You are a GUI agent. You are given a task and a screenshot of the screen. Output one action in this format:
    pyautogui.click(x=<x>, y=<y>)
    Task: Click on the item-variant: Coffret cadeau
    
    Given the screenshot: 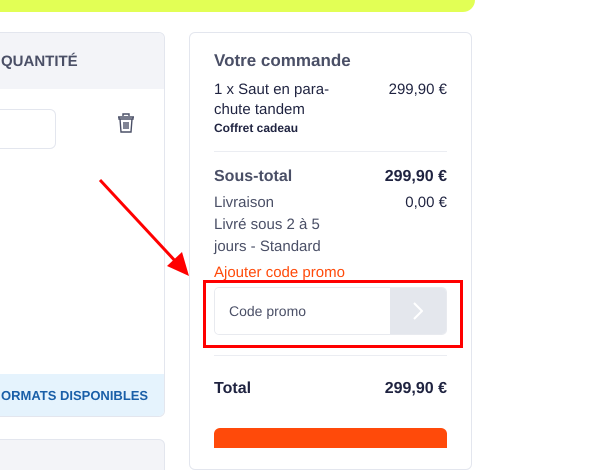 What is the action you would take?
    pyautogui.click(x=257, y=128)
    